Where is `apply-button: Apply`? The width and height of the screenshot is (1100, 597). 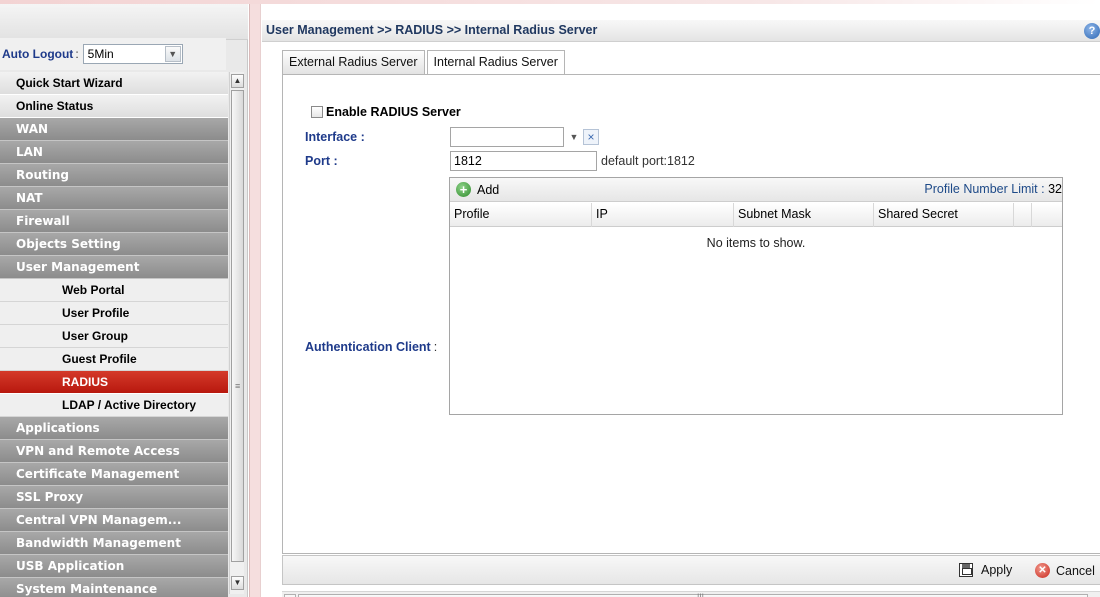
apply-button: Apply is located at coordinates (985, 570).